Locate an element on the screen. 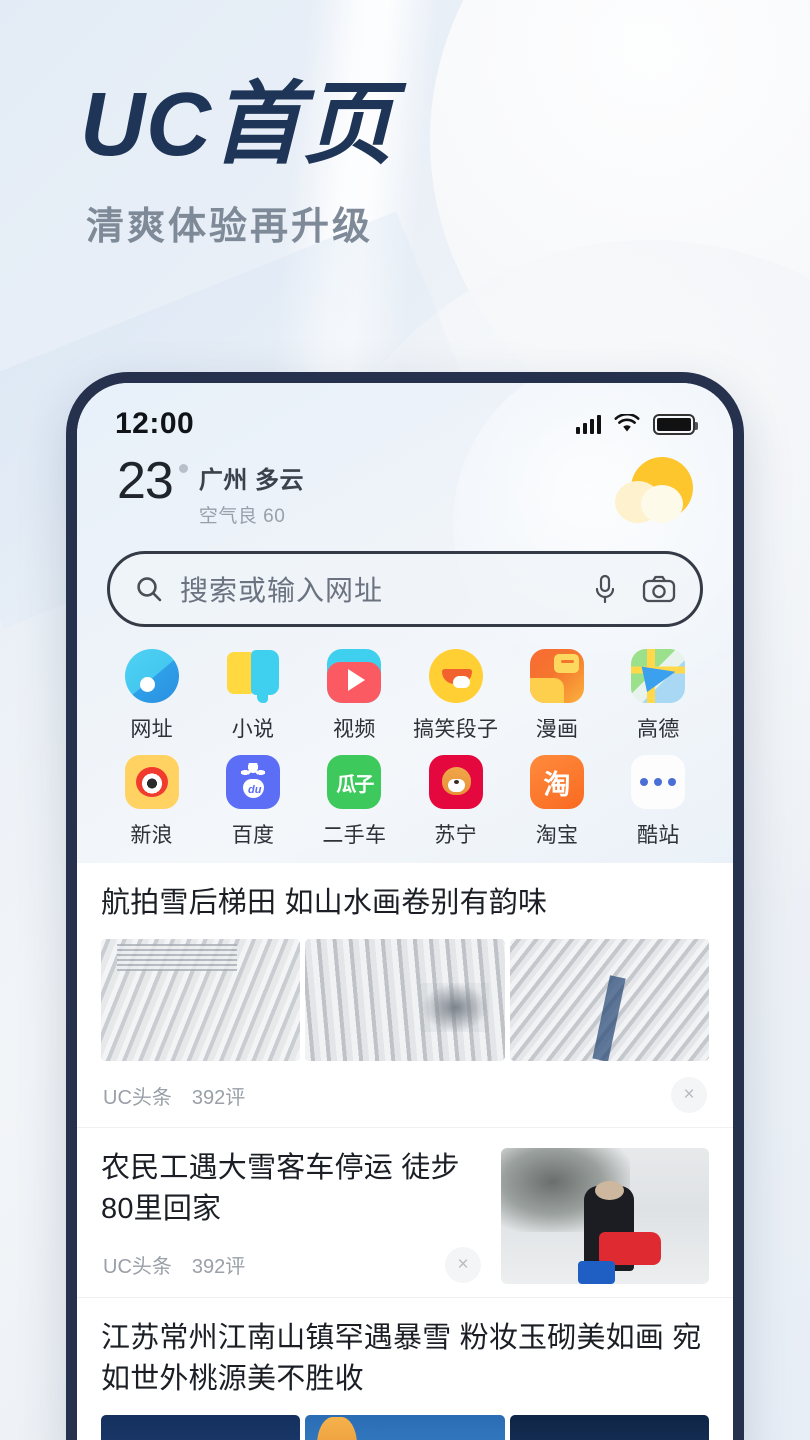 Image resolution: width=810 pixels, height=1440 pixels. weather-info: 广州 多云 空气良 60 is located at coordinates (251, 492).